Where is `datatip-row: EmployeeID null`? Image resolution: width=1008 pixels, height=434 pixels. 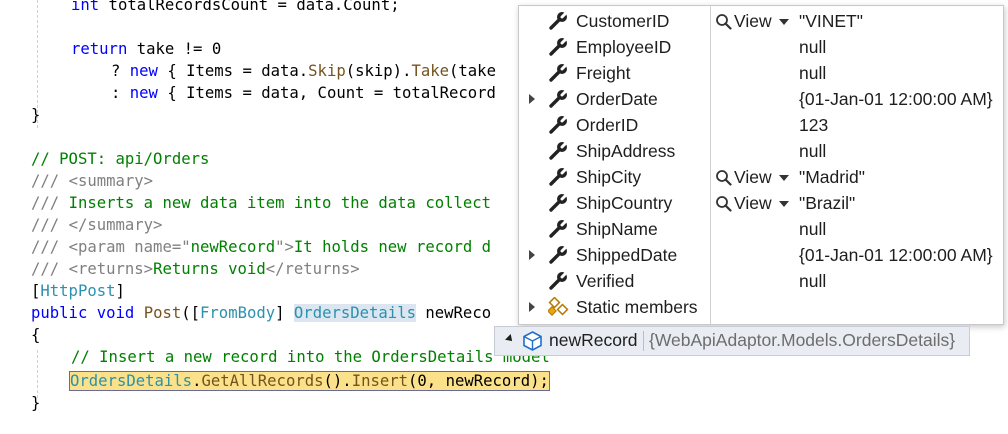
datatip-row: EmployeeID null is located at coordinates (761, 47).